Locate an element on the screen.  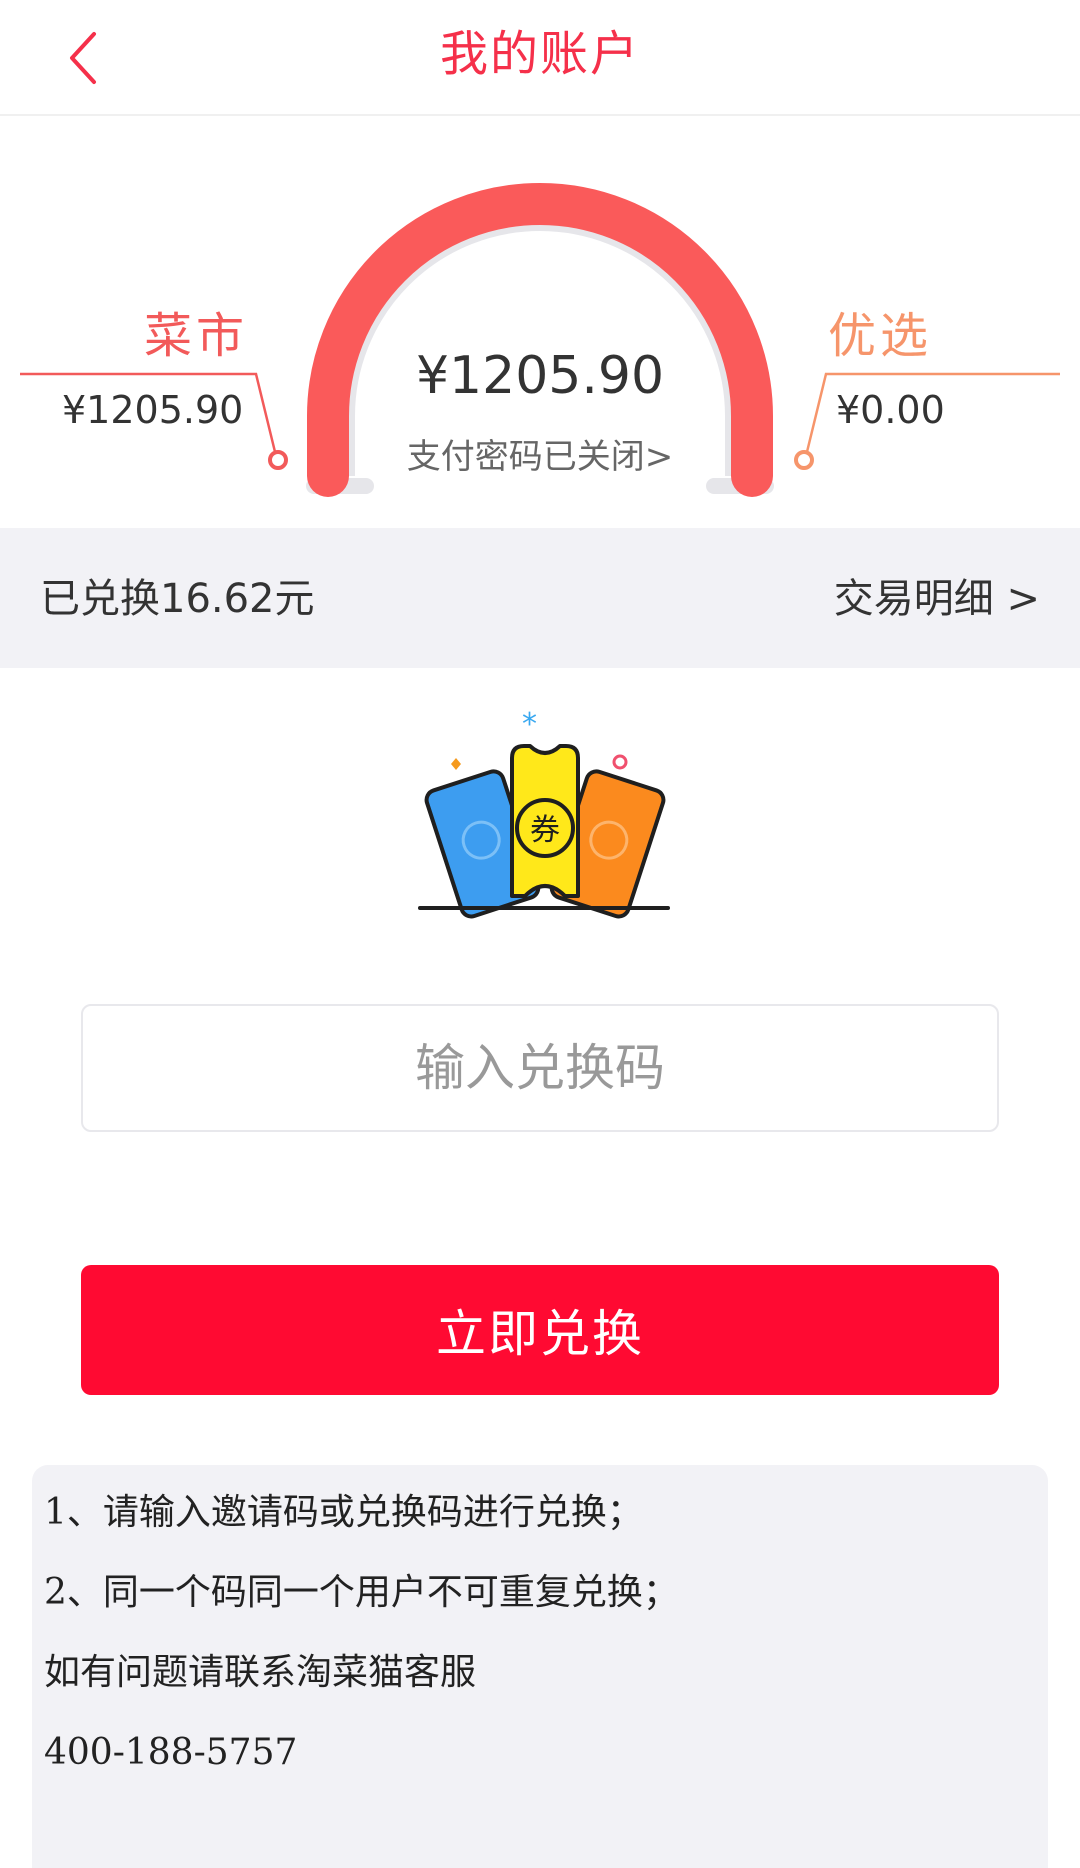
left-account-amount: ¥1205.90 is located at coordinates (153, 410).